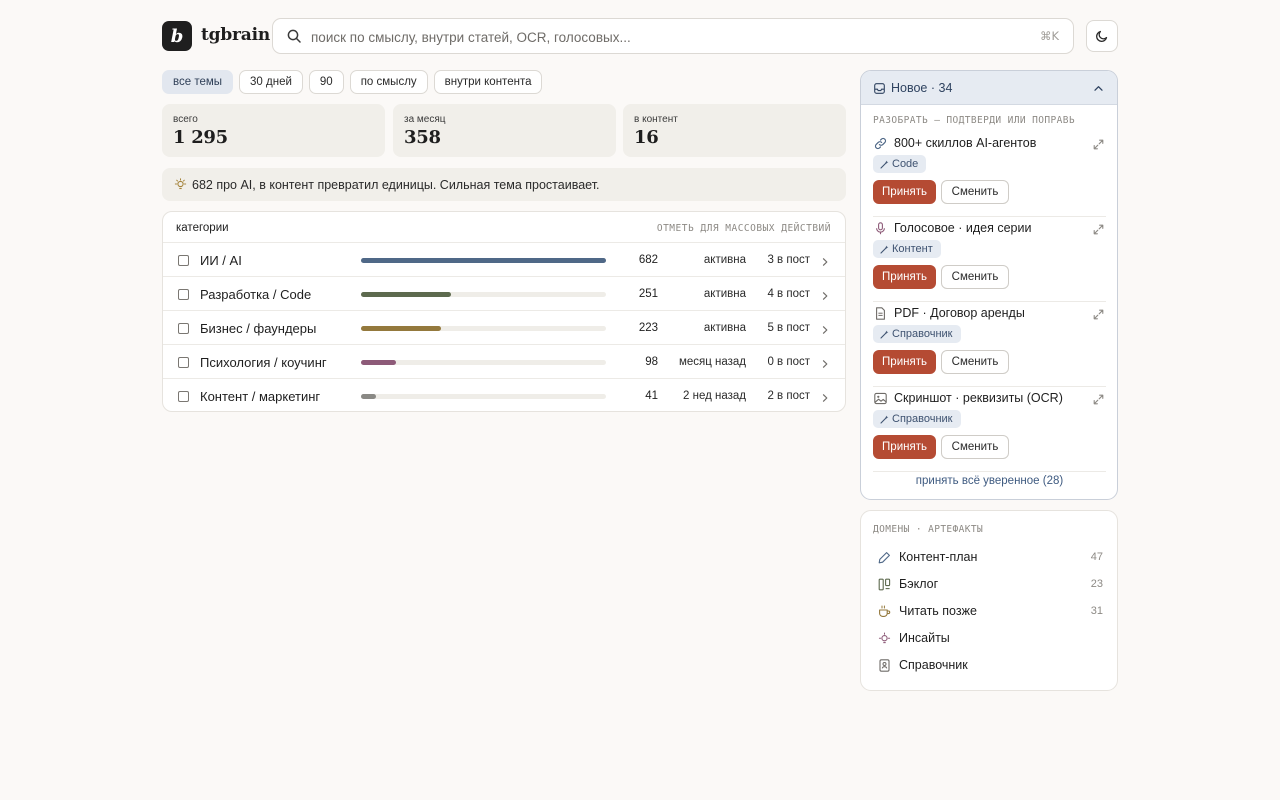 This screenshot has width=1280, height=800. Describe the element at coordinates (989, 612) in the screenshot. I see `domain-item: Читать позже 31` at that location.